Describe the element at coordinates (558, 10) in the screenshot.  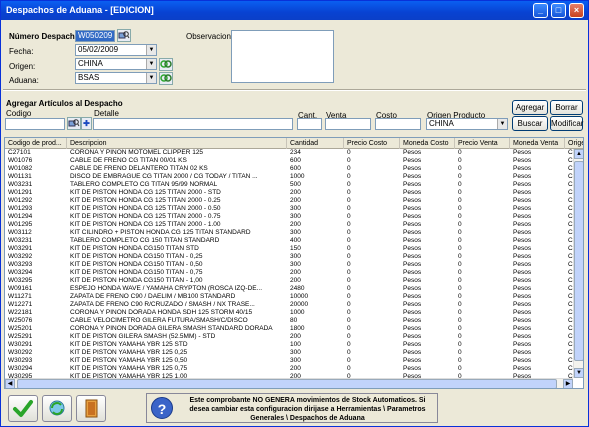
I see `maximize-button: □` at that location.